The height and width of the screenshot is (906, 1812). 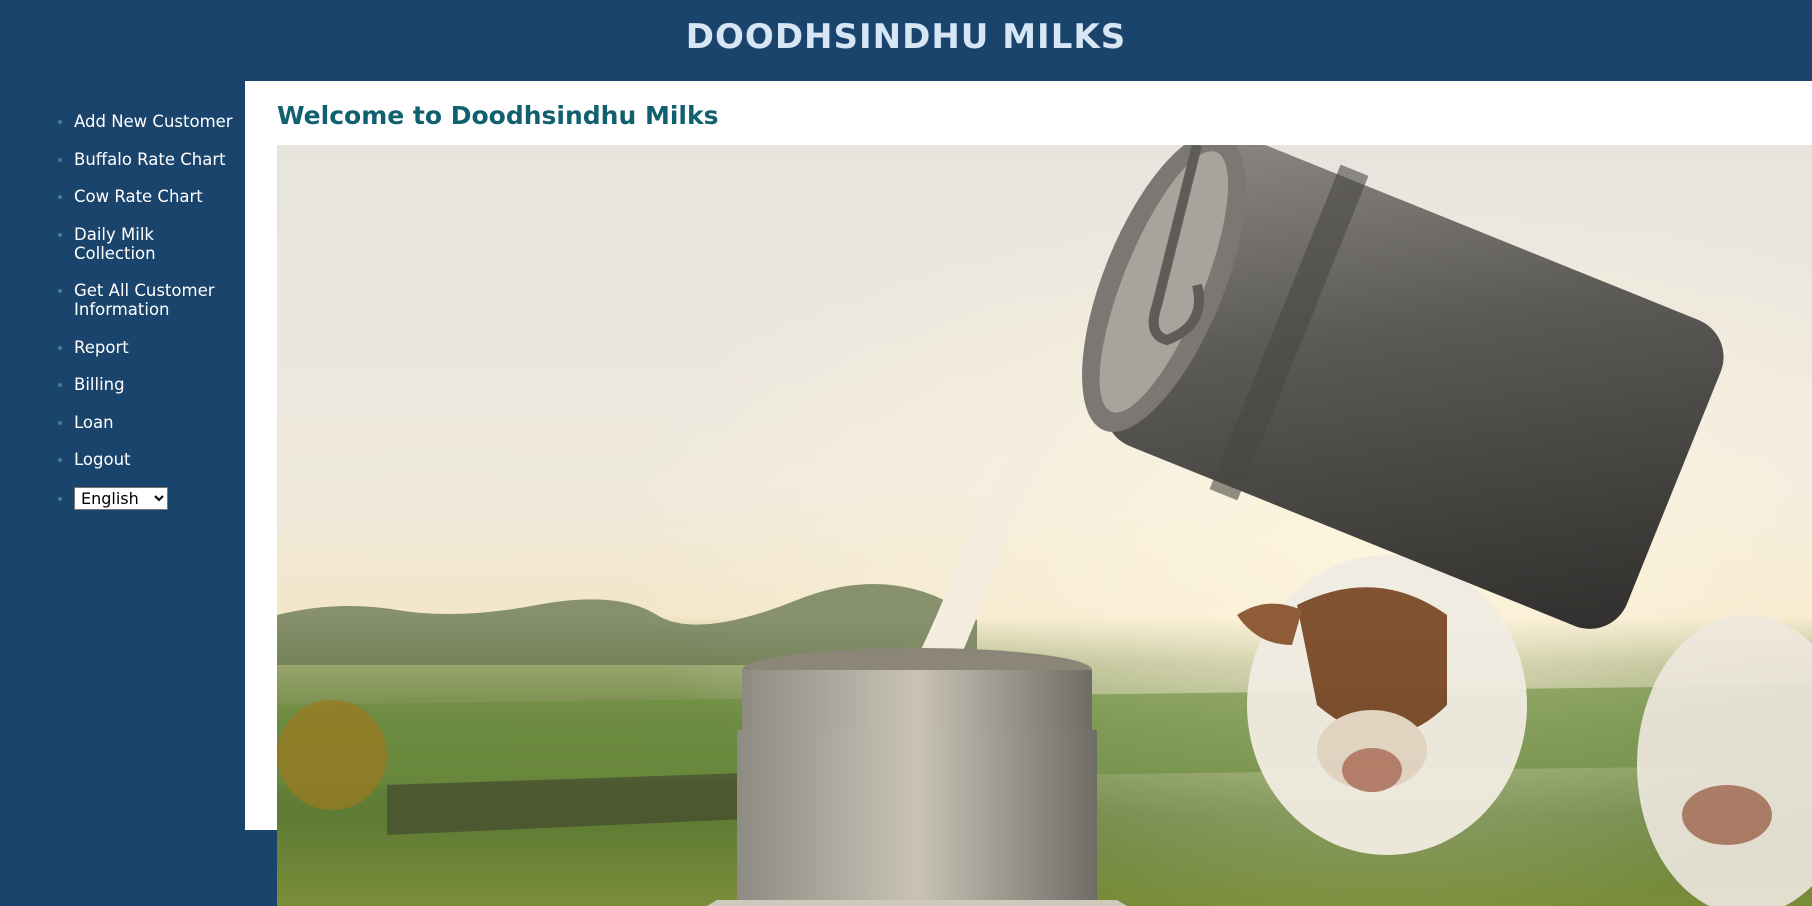 I want to click on sidebar-item-add-new-customer: Add New Customer, so click(x=146, y=121).